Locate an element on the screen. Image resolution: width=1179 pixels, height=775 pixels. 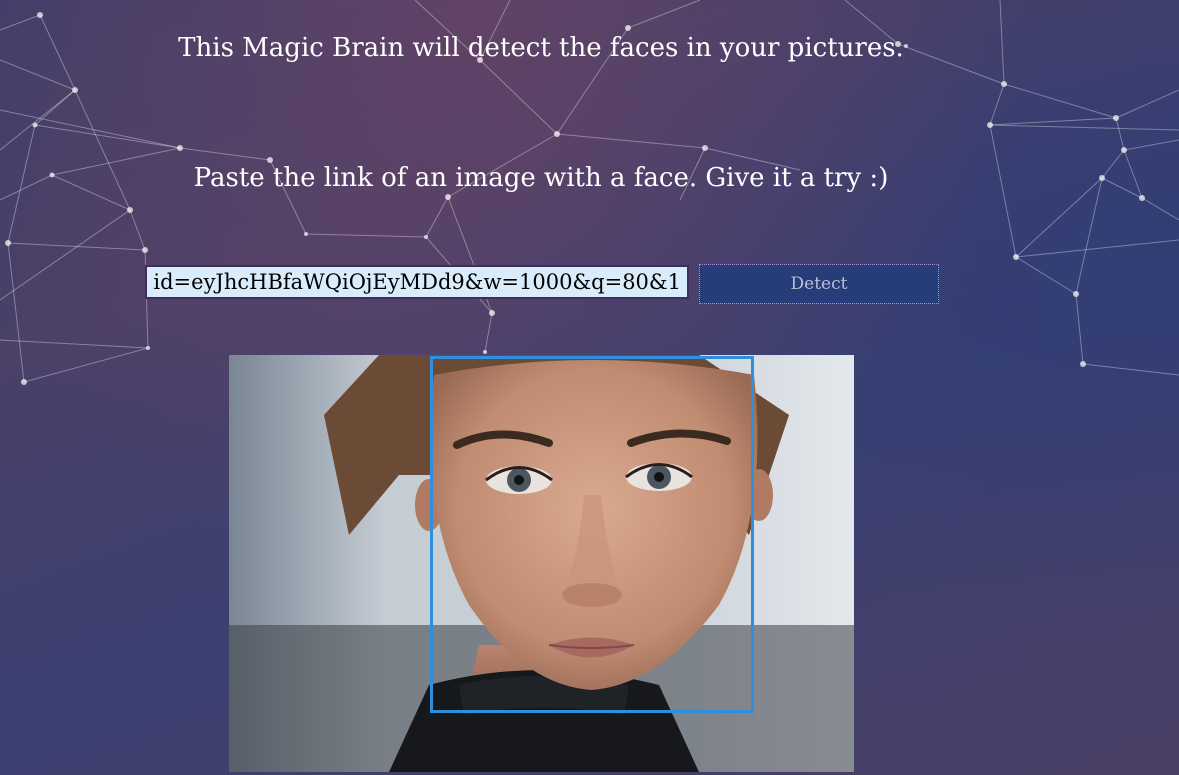
face-bounding-box is located at coordinates (592, 534).